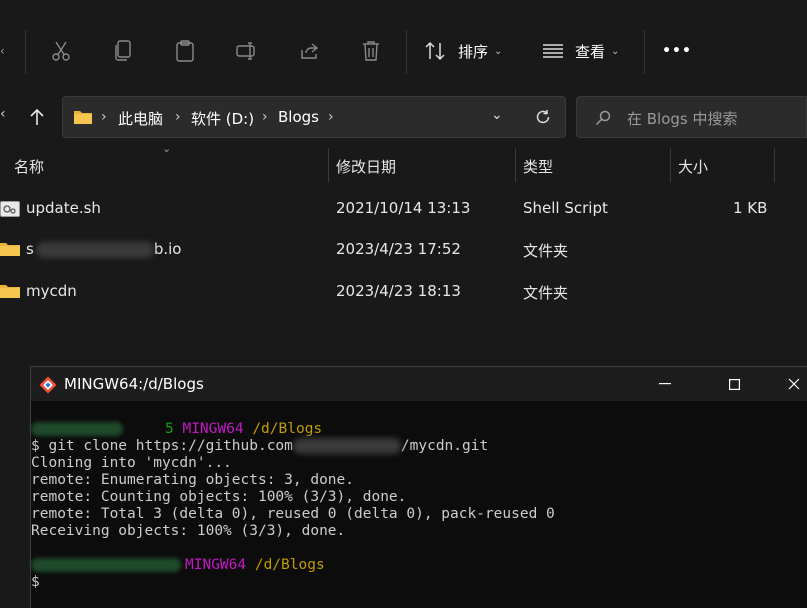  What do you see at coordinates (538, 166) in the screenshot?
I see `column-header-type: 类型` at bounding box center [538, 166].